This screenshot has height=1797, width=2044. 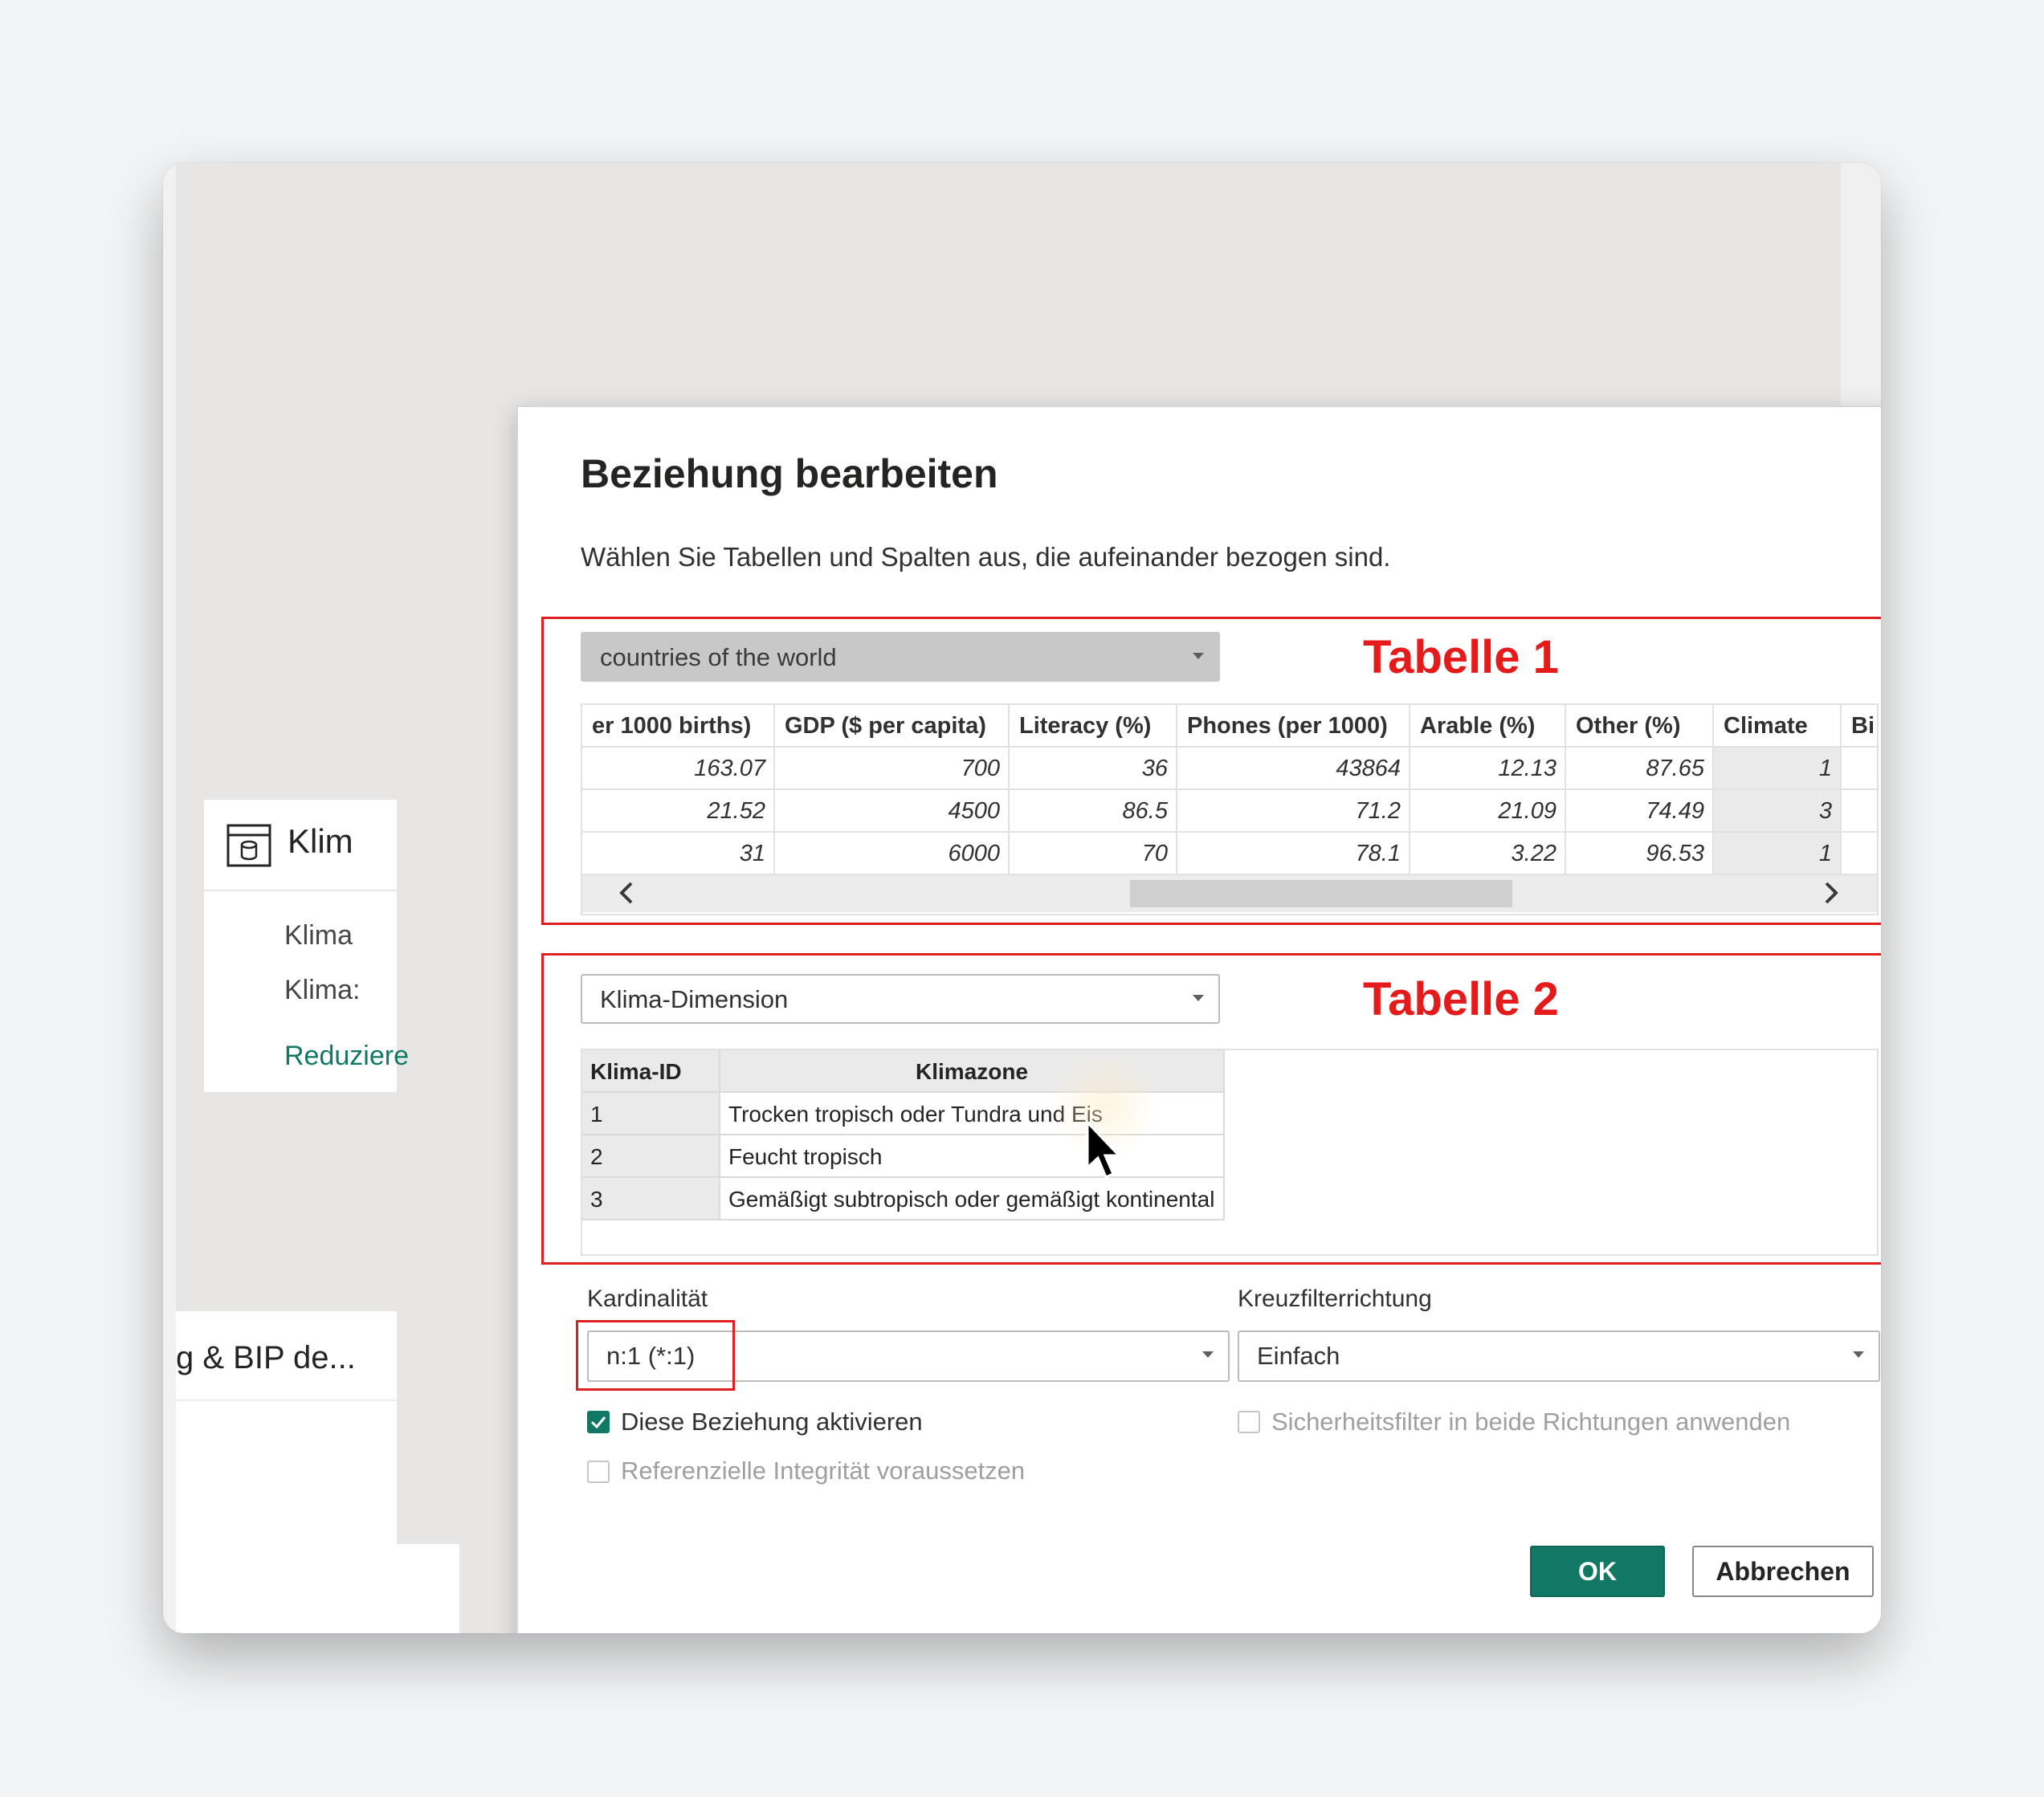 I want to click on card-title: Klim, so click(x=320, y=841).